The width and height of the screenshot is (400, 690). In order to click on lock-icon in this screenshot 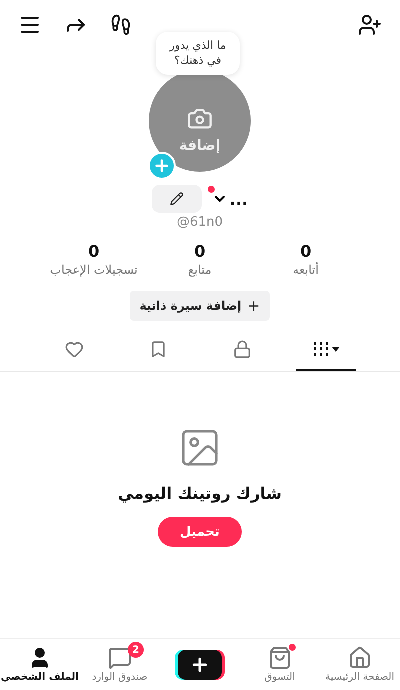, I will do `click(242, 349)`.